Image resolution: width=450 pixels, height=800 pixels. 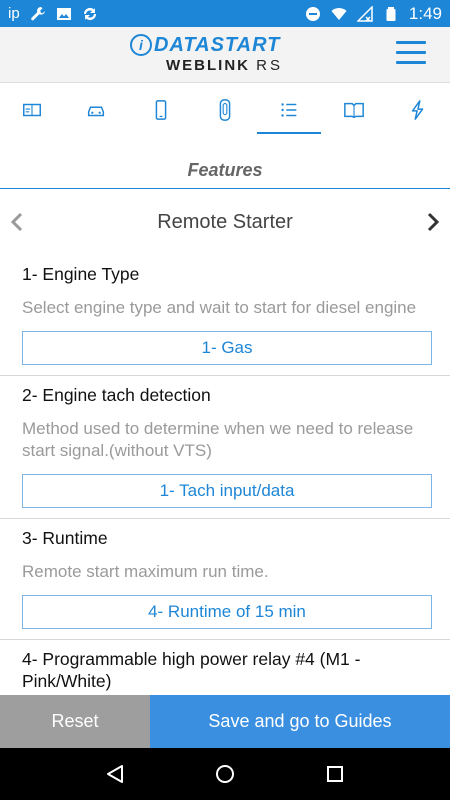 I want to click on feature-description: Remote start maximum run time., so click(x=145, y=571).